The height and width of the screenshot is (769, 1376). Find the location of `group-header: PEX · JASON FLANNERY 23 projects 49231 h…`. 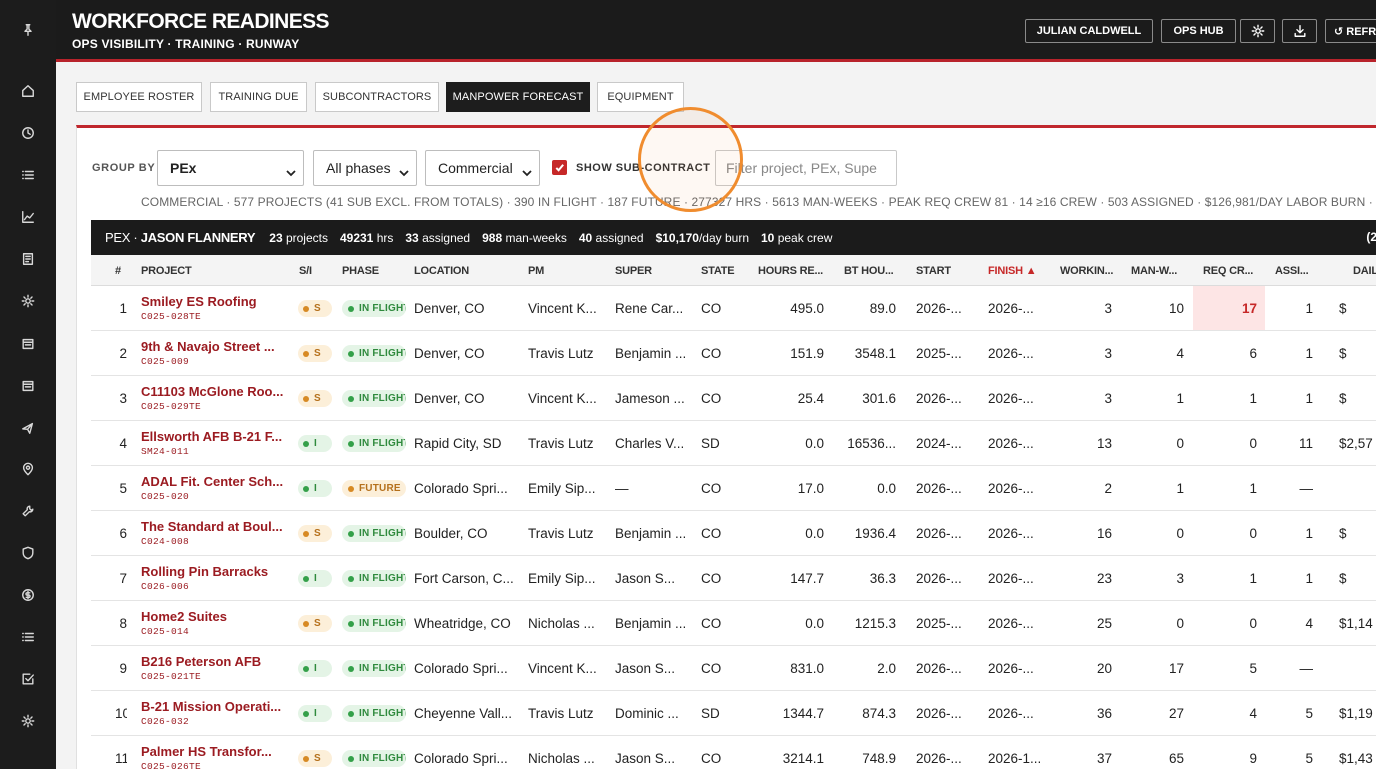

group-header: PEX · JASON FLANNERY 23 projects 49231 h… is located at coordinates (733, 237).